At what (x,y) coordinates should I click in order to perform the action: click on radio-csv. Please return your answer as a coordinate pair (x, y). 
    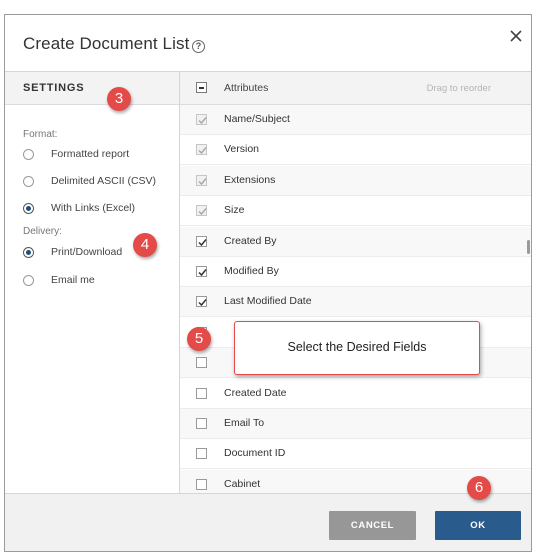
    Looking at the image, I should click on (28, 181).